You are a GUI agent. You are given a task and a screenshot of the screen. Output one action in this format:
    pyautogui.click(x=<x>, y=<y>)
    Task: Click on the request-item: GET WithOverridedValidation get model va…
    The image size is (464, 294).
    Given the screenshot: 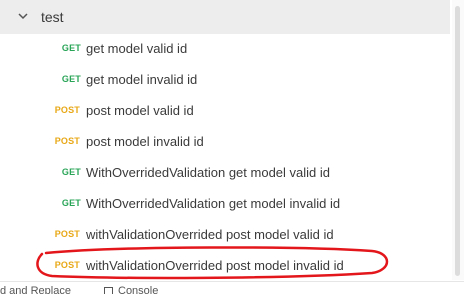 What is the action you would take?
    pyautogui.click(x=225, y=173)
    